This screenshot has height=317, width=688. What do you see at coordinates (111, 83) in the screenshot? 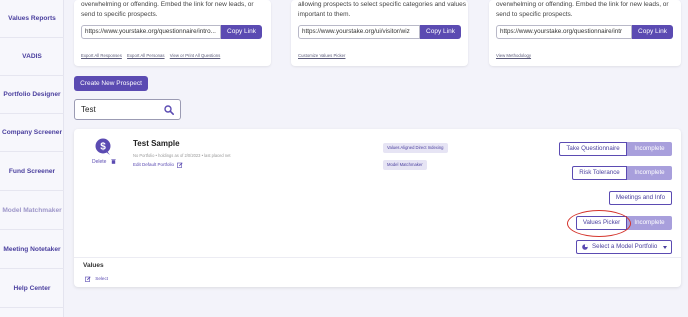
I see `create-new-prospect-button: Create New Prospect` at bounding box center [111, 83].